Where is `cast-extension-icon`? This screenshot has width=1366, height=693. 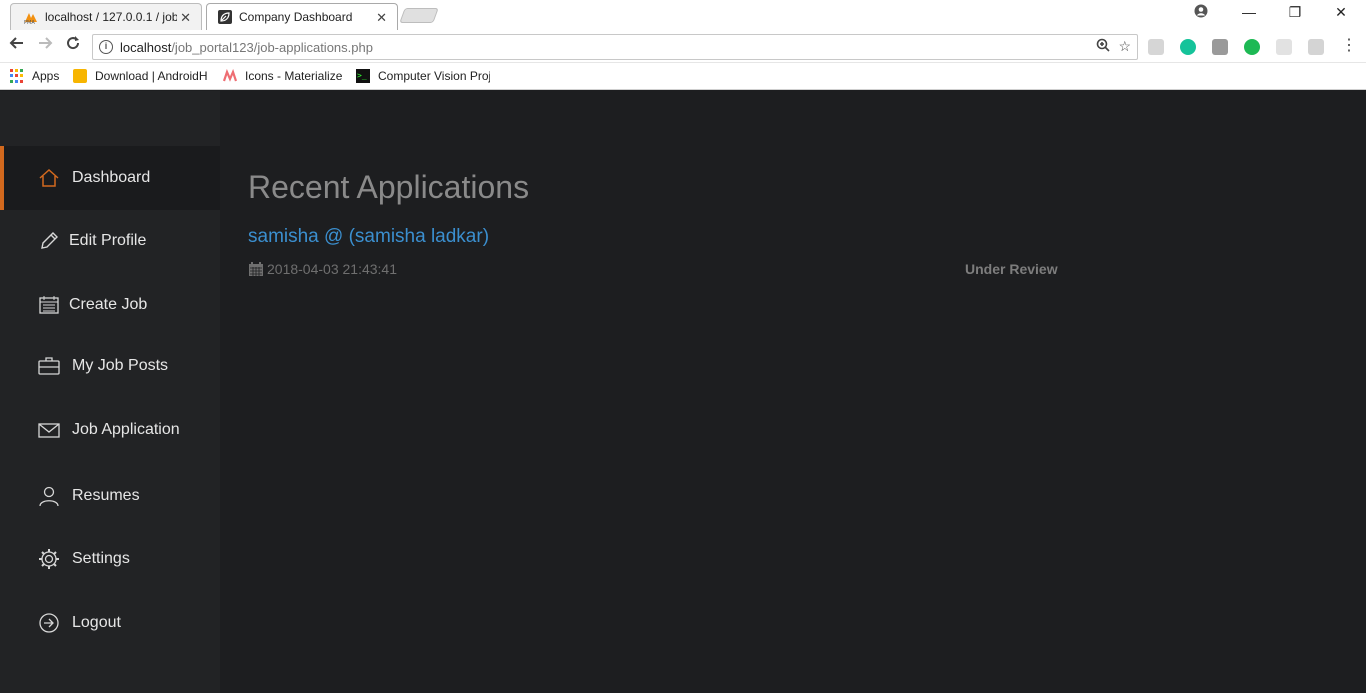
cast-extension-icon is located at coordinates (1316, 47).